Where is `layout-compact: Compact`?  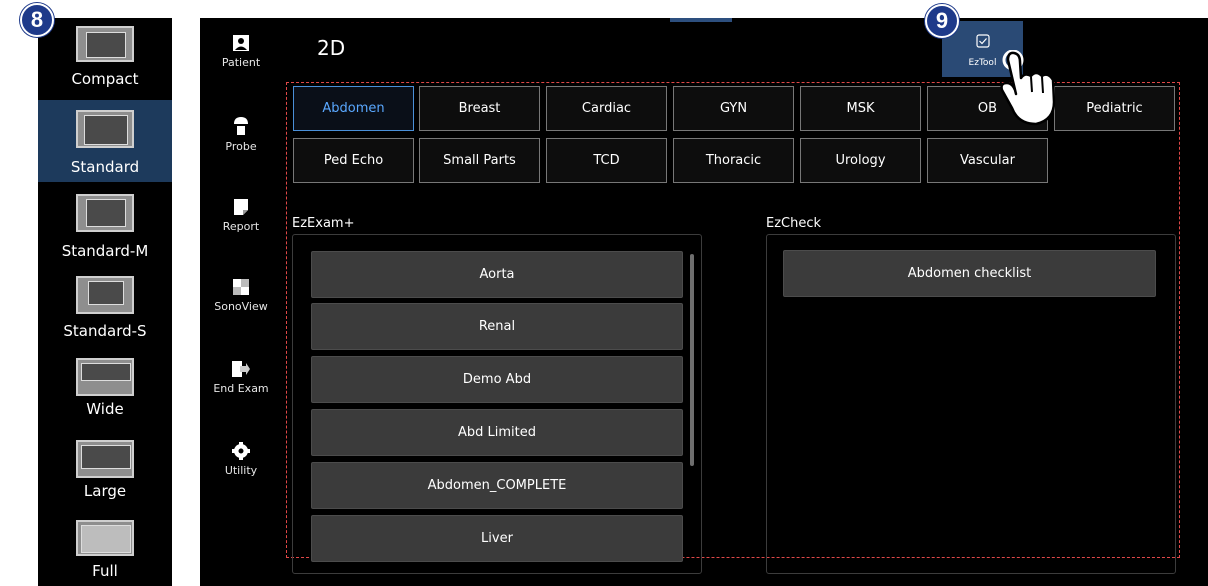
layout-compact: Compact is located at coordinates (105, 58).